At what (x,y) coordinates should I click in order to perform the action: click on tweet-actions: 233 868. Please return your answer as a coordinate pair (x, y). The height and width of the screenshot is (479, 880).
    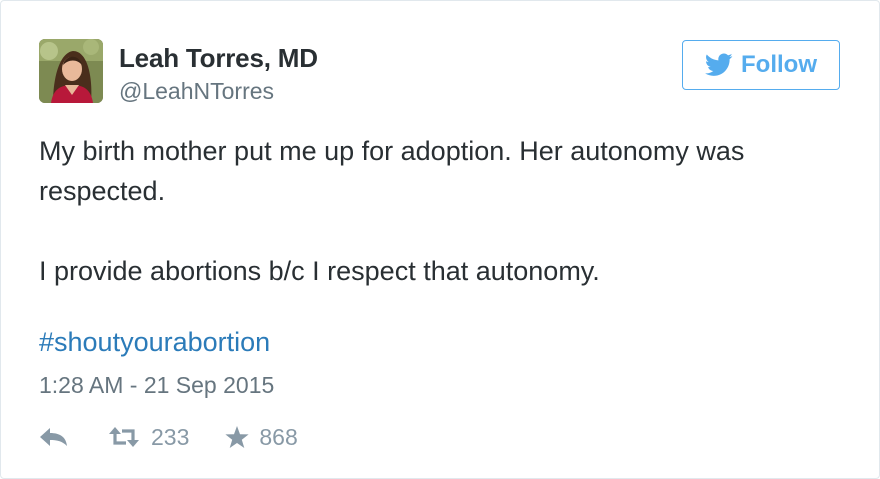
    Looking at the image, I should click on (168, 437).